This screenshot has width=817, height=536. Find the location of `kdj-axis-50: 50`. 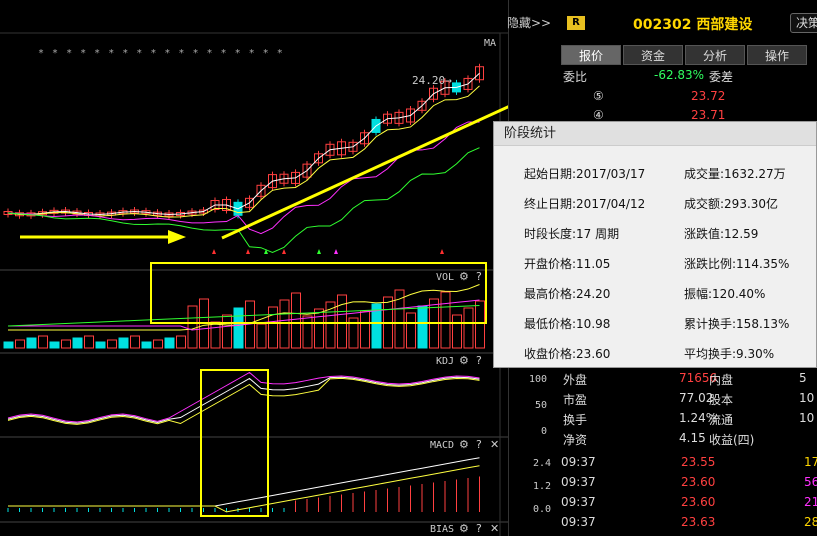

kdj-axis-50: 50 is located at coordinates (541, 405).